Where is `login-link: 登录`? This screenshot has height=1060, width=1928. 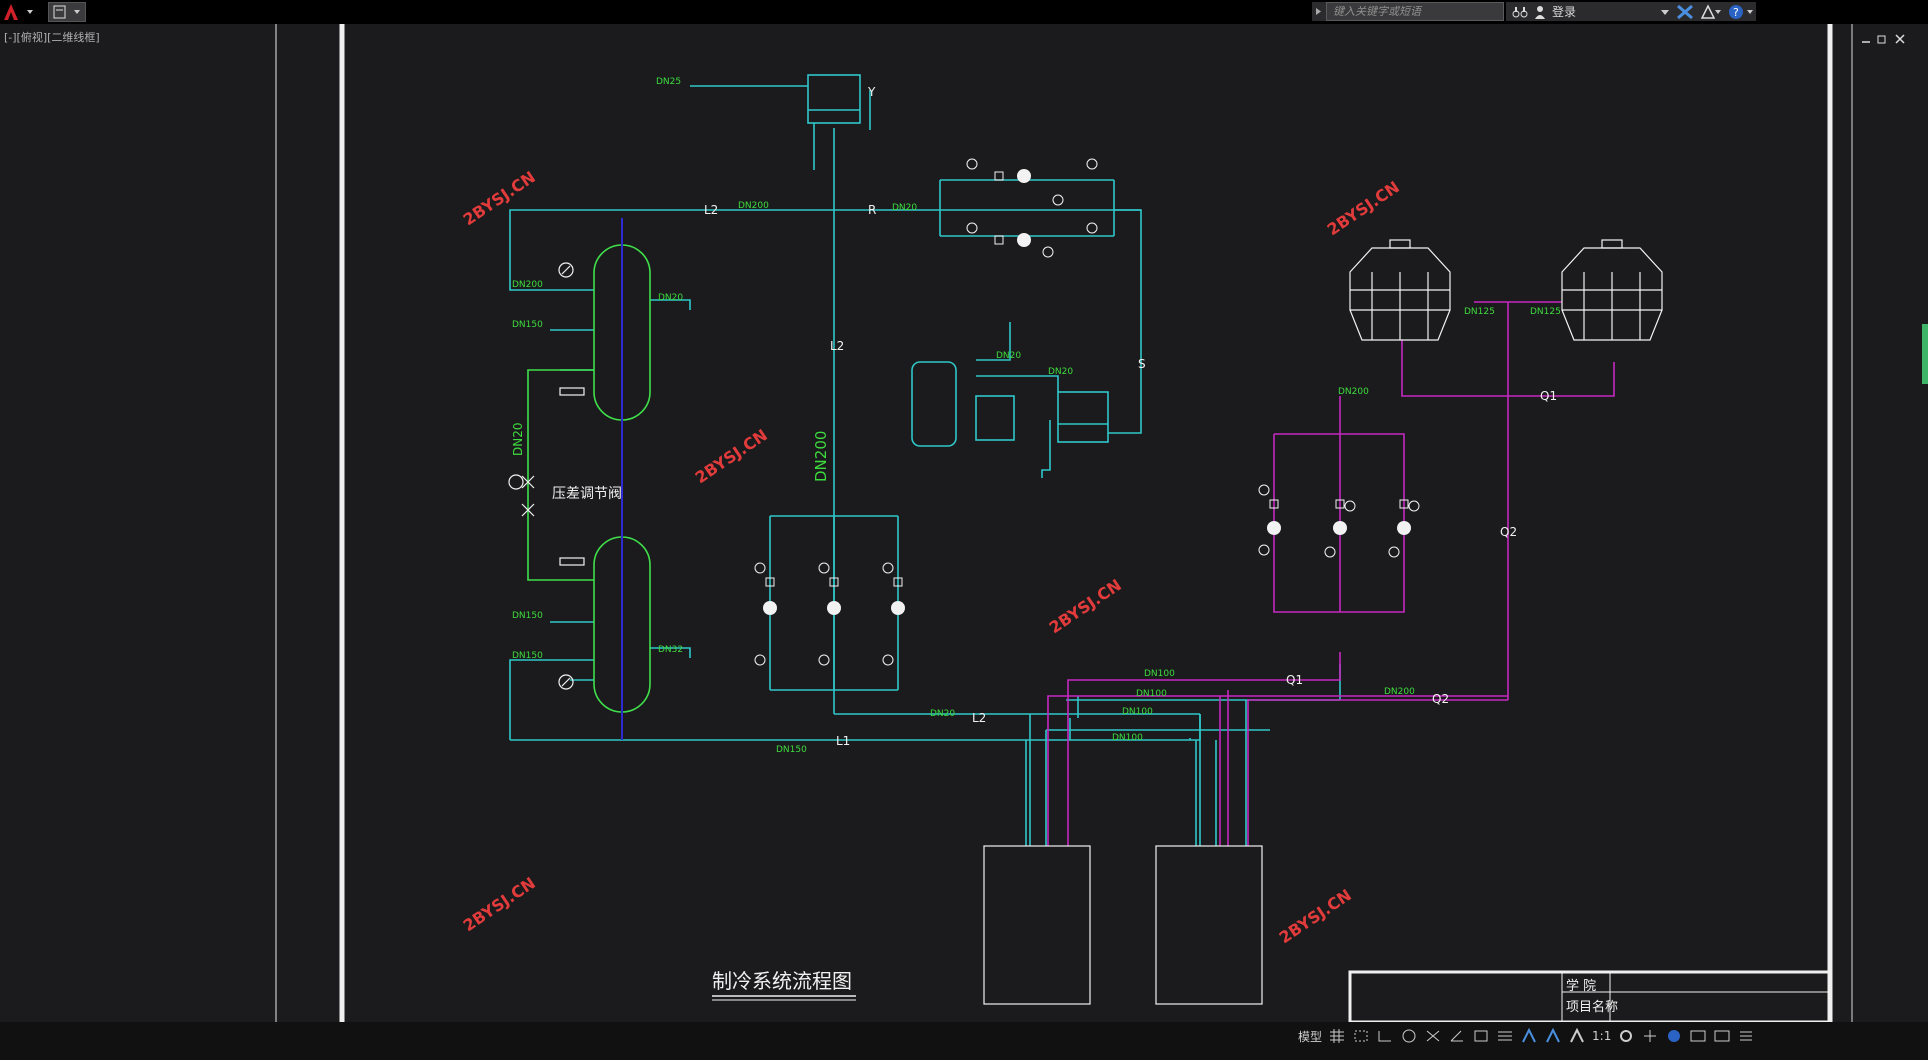 login-link: 登录 is located at coordinates (1564, 11).